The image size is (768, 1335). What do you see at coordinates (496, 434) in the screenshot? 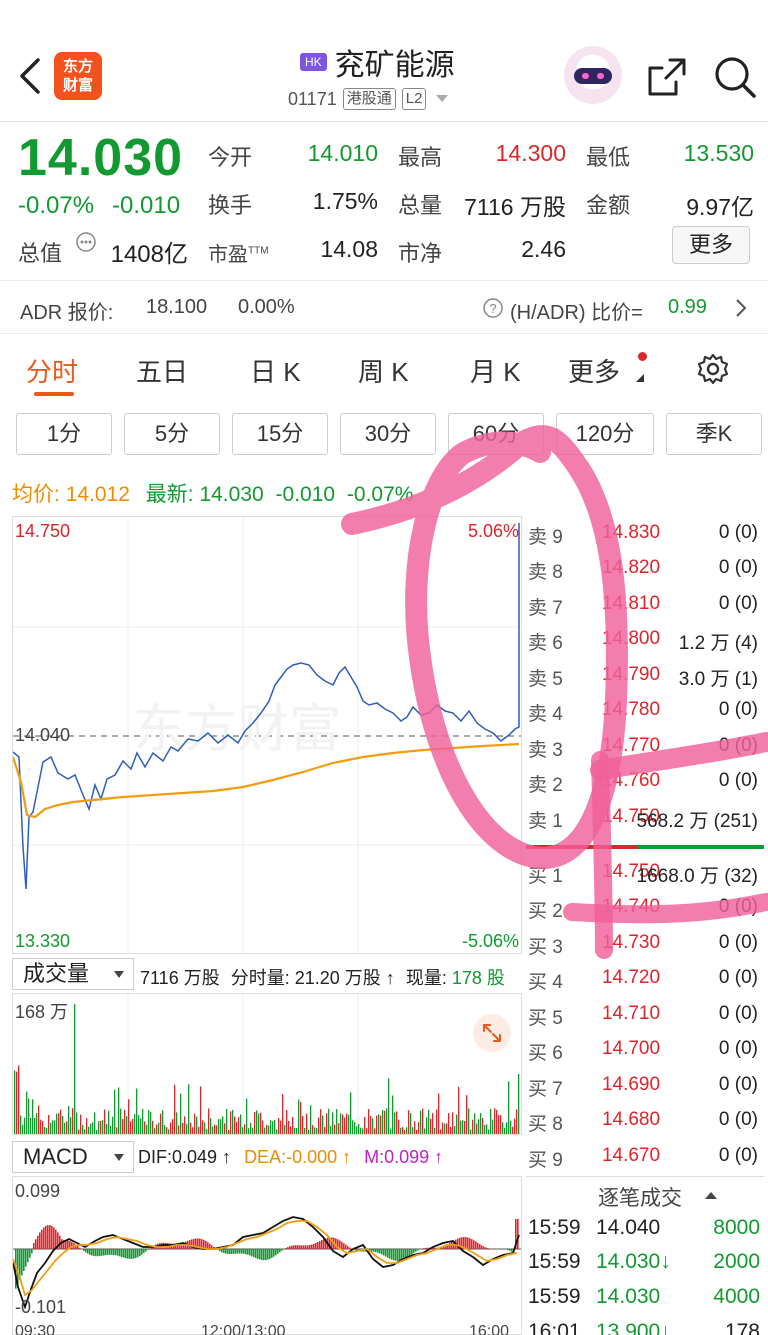
I see `period-60min: 60分` at bounding box center [496, 434].